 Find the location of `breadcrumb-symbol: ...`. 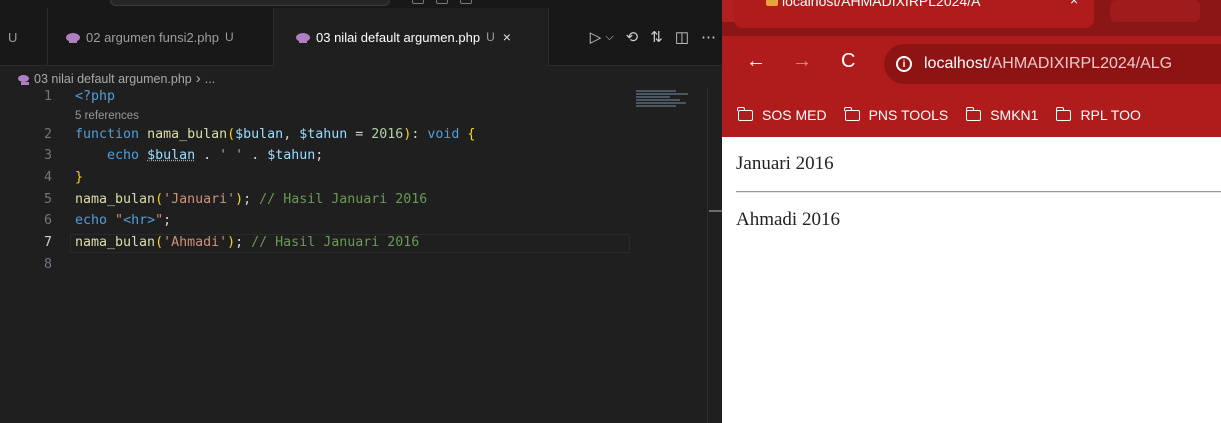

breadcrumb-symbol: ... is located at coordinates (210, 79).